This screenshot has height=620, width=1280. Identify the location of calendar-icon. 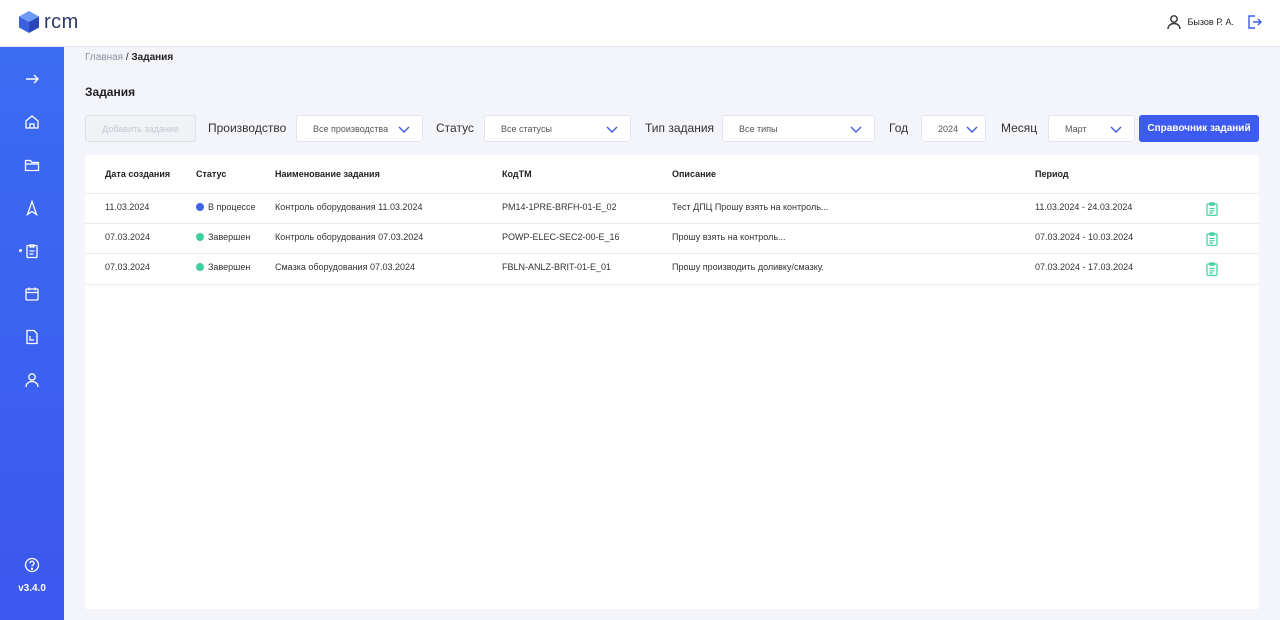
(32, 294).